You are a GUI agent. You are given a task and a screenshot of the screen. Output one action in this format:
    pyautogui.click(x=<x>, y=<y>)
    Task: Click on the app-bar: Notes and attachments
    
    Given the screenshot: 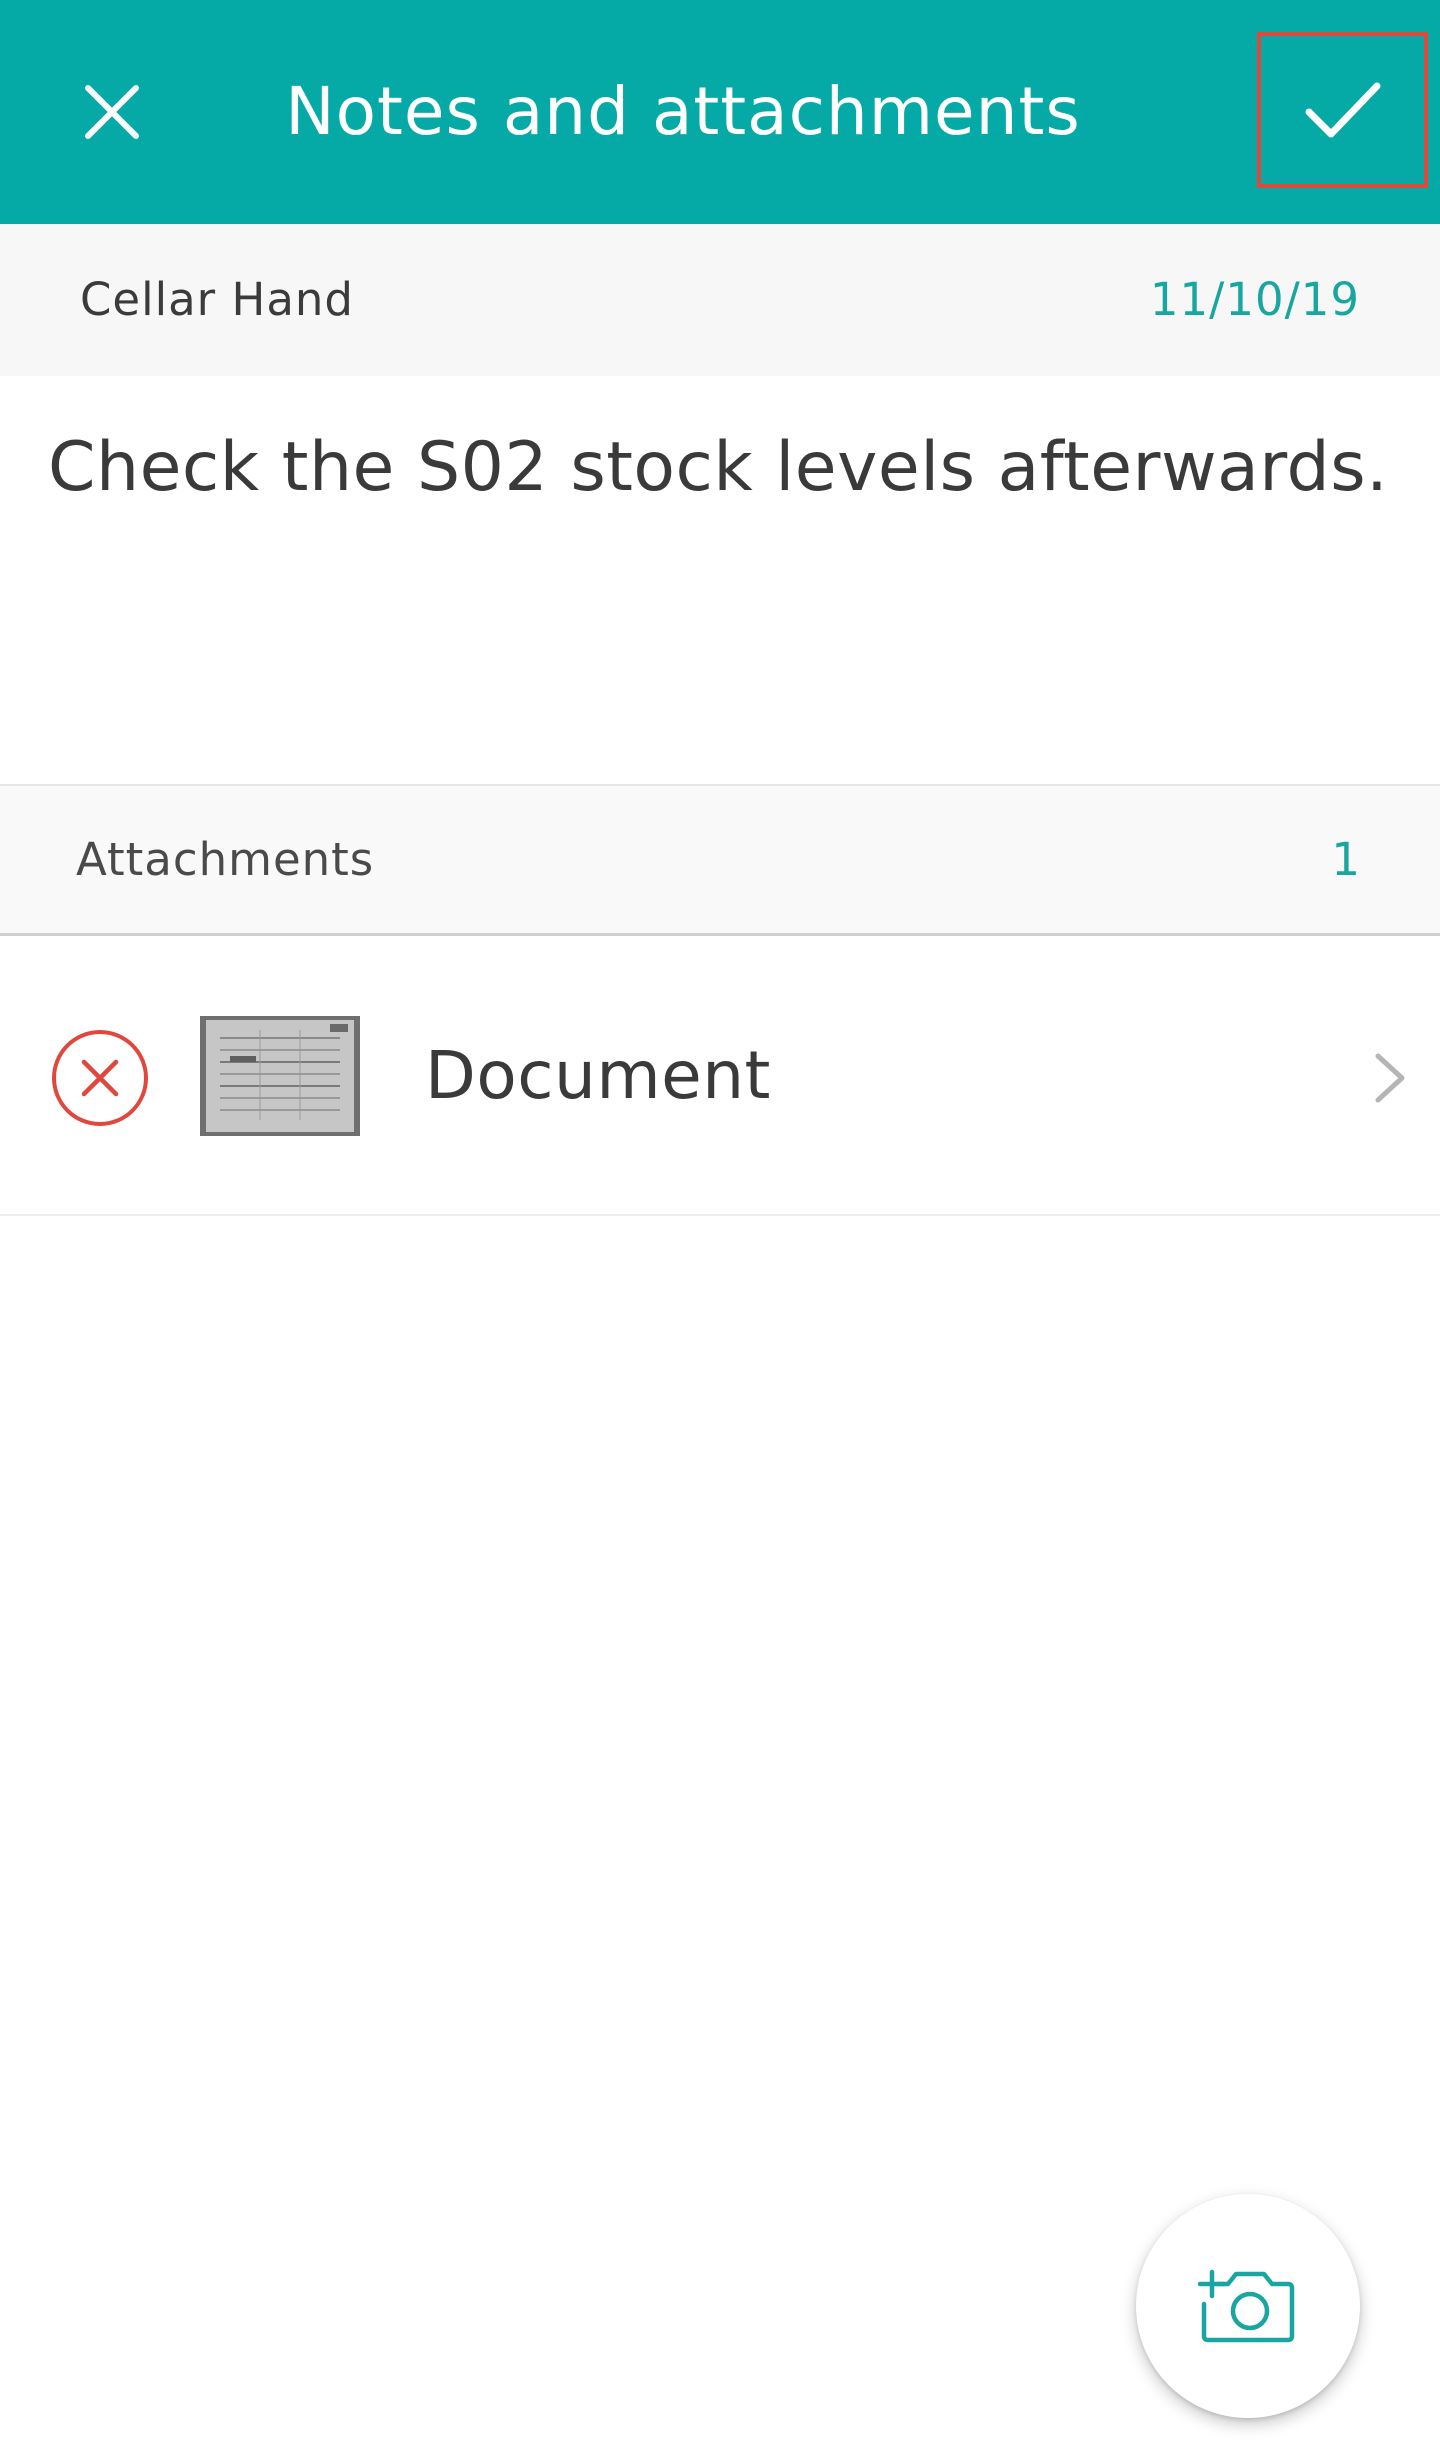 What is the action you would take?
    pyautogui.click(x=720, y=112)
    